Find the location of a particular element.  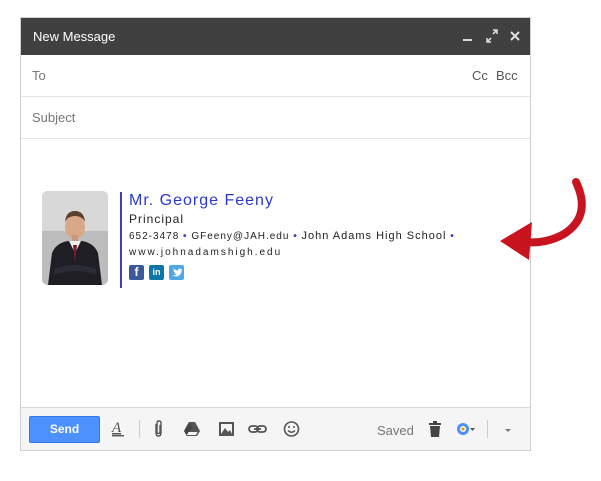

linkedin-icon: in is located at coordinates (156, 272).